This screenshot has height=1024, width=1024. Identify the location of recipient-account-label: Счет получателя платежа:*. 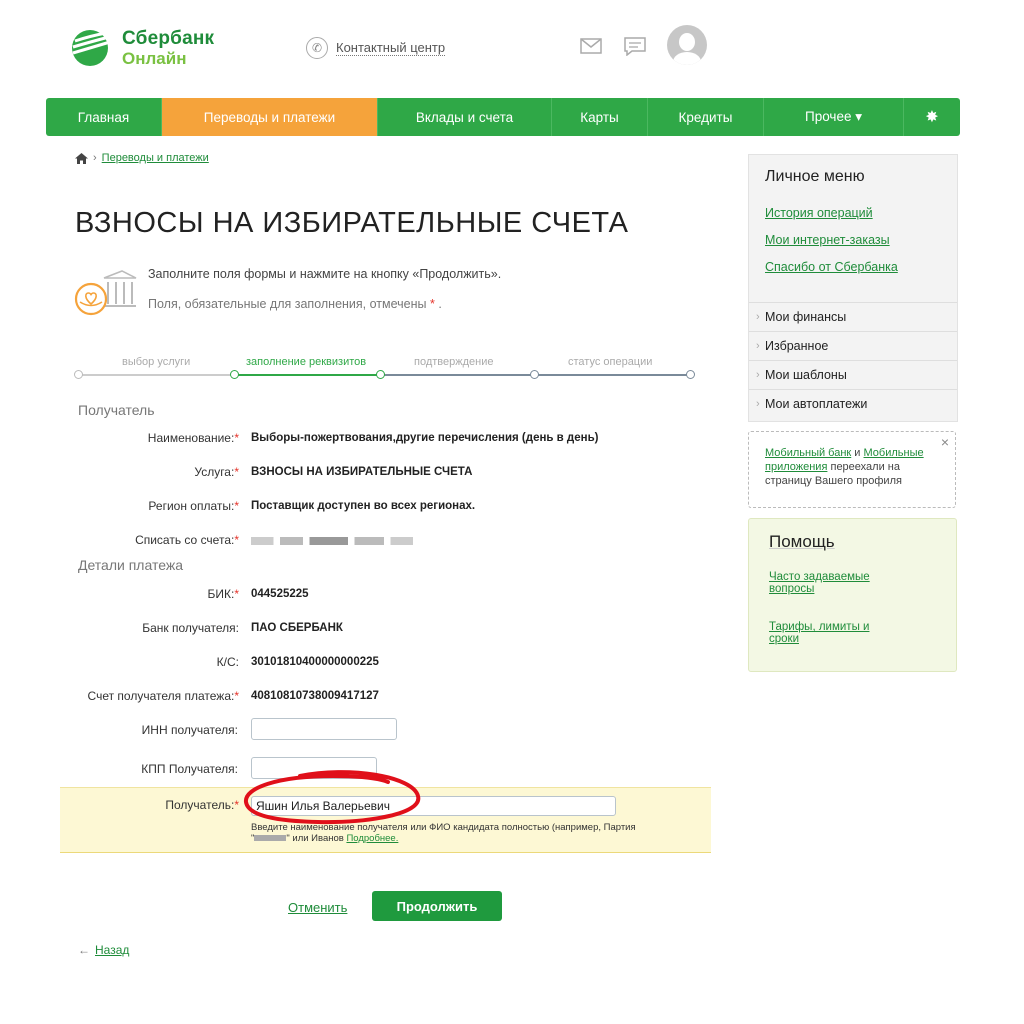
(119, 696).